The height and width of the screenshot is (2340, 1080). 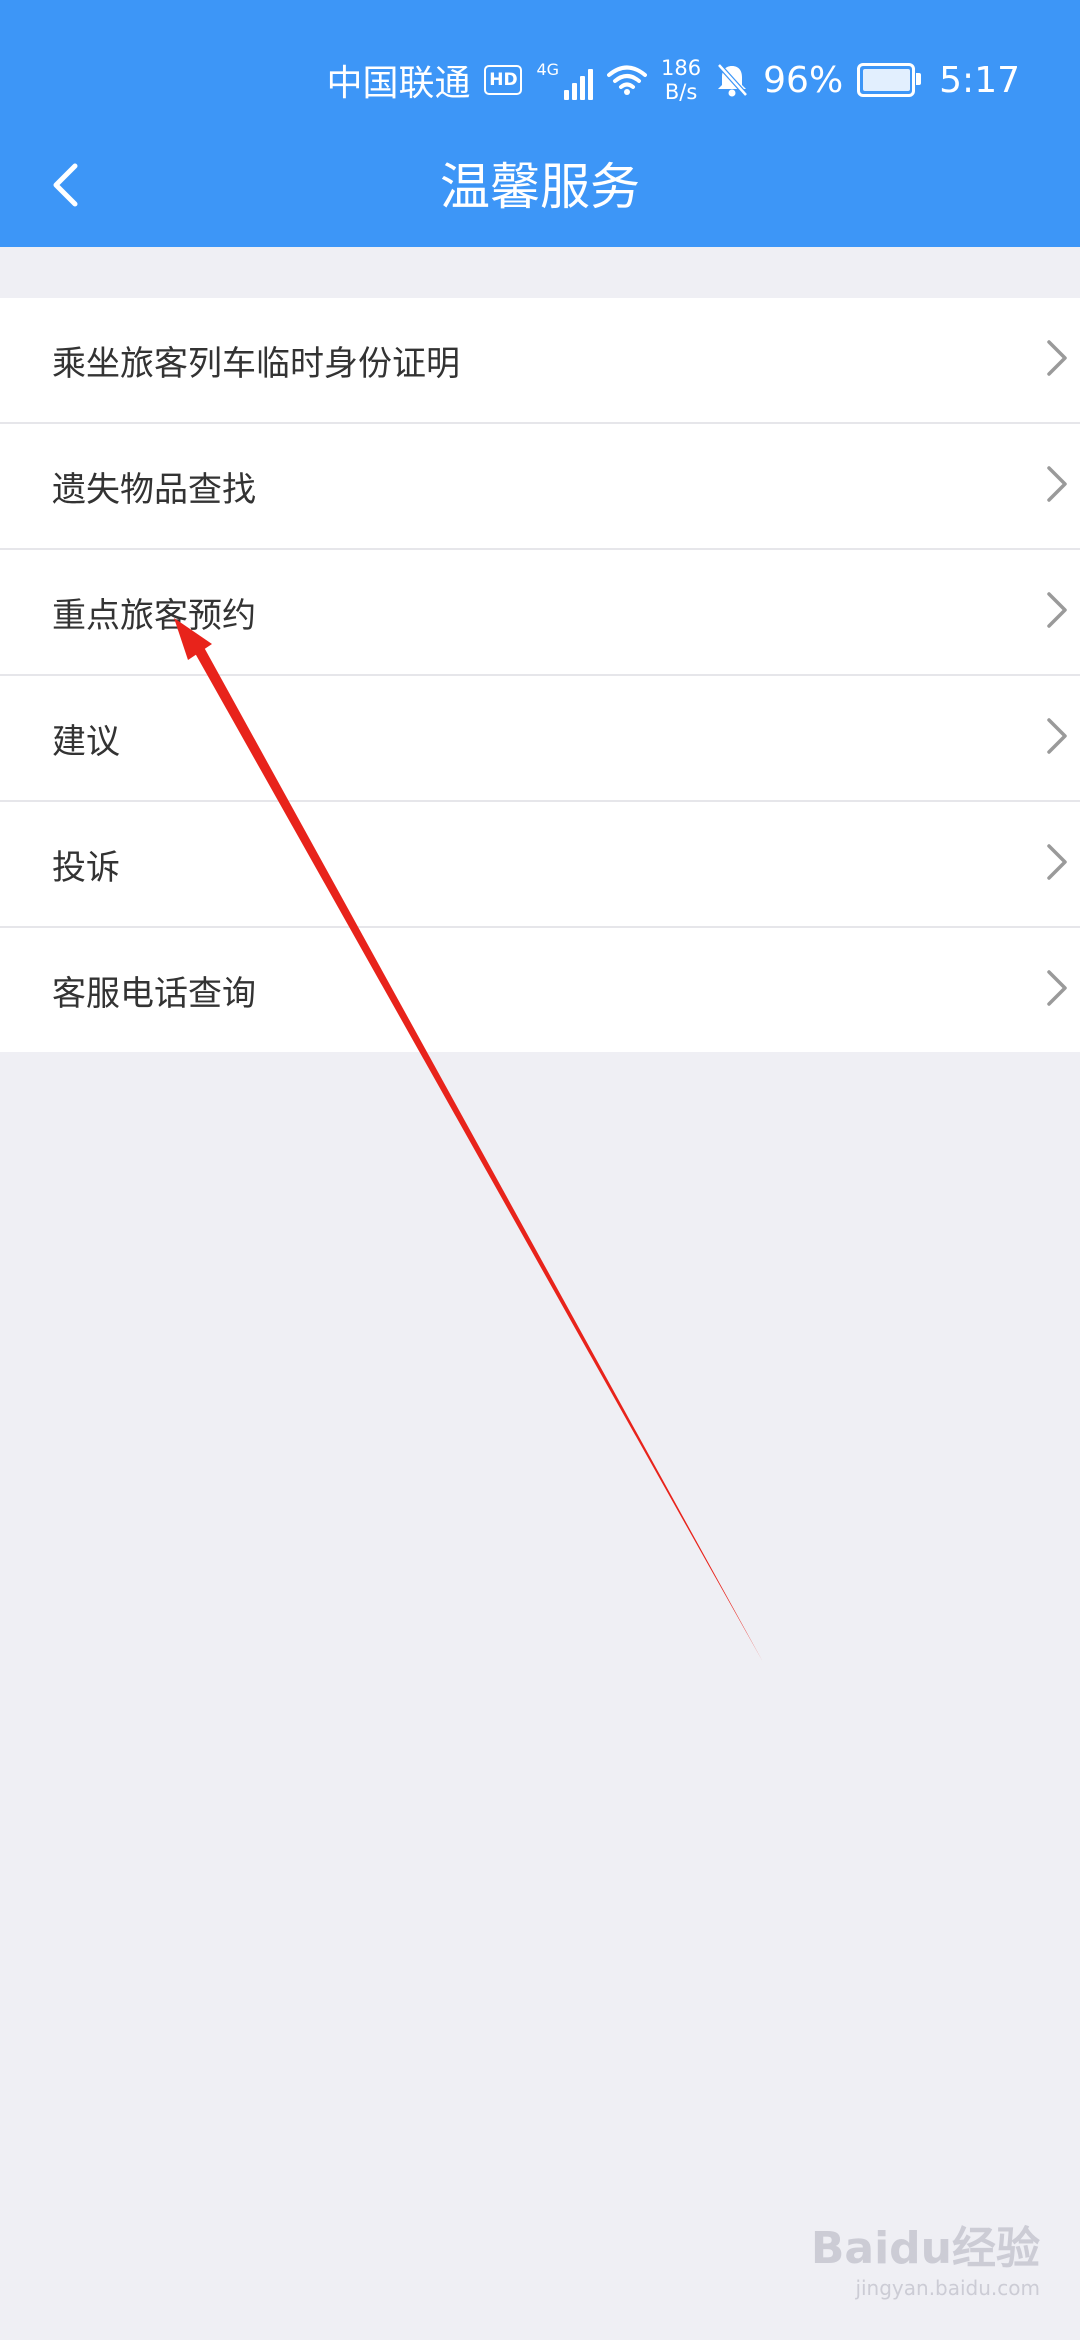 I want to click on watermark-brand: Baidu经验, so click(x=925, y=2248).